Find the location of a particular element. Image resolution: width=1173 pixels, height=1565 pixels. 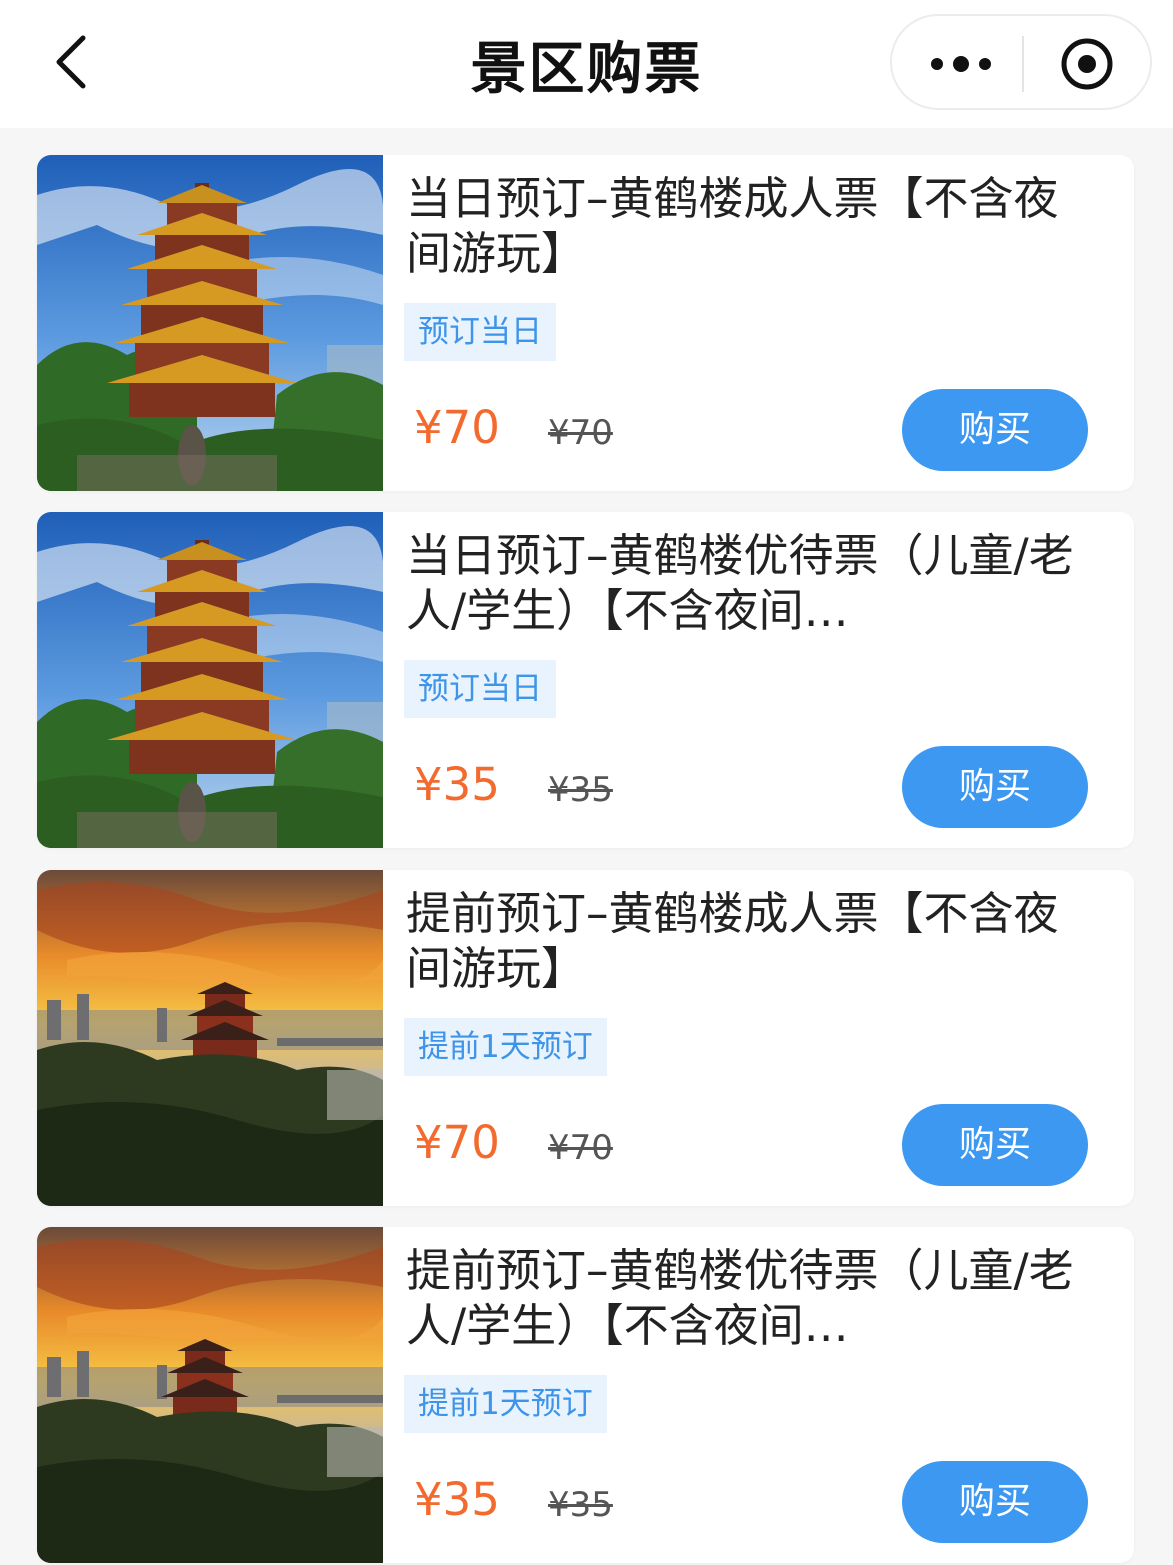

capsule-divider is located at coordinates (1023, 64).